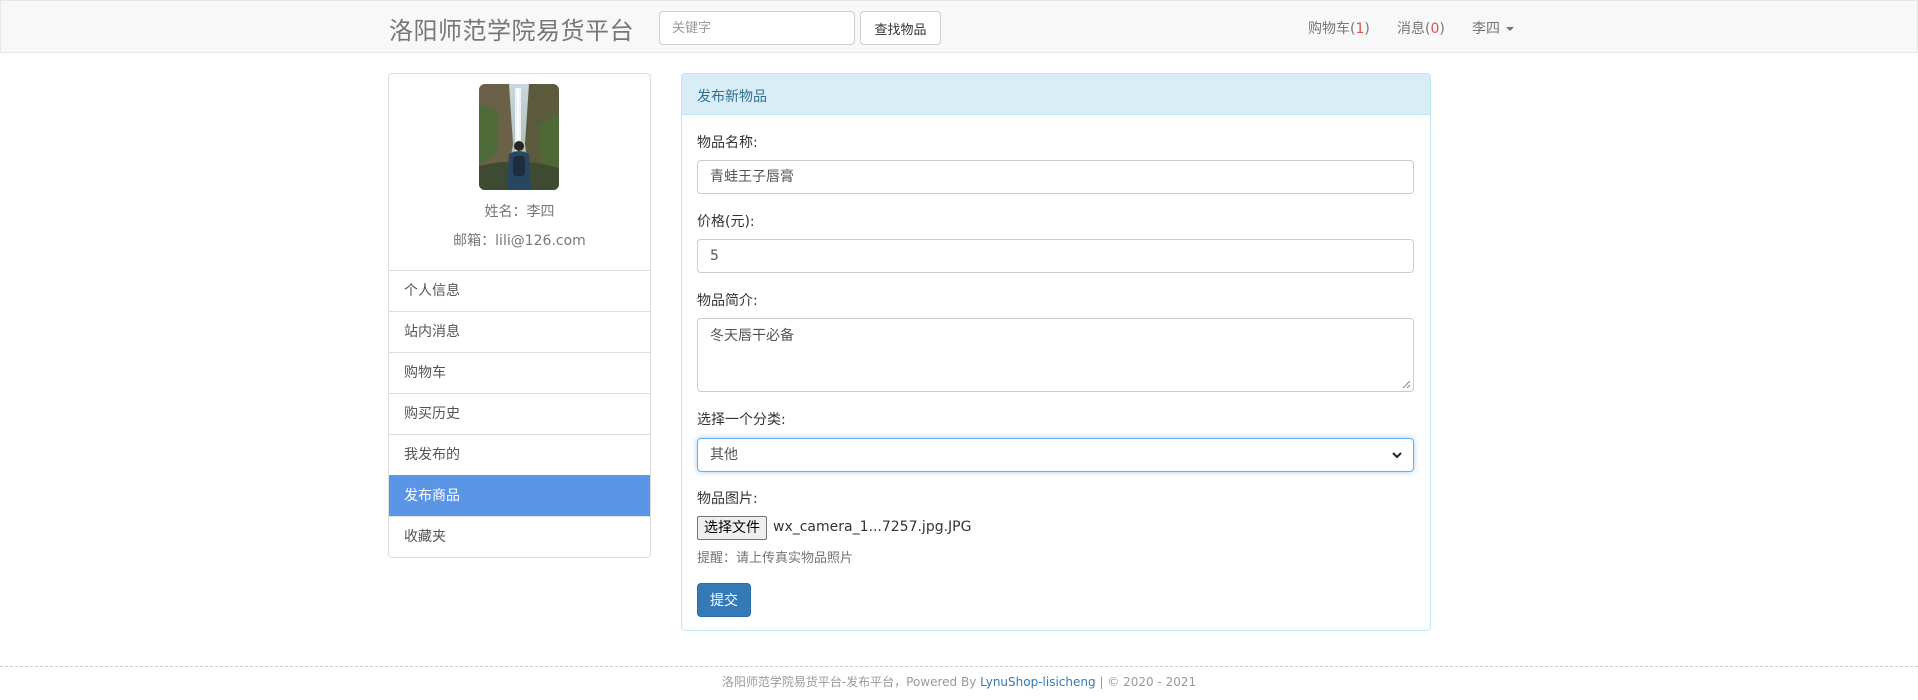  I want to click on chevron-down-icon, so click(1397, 455).